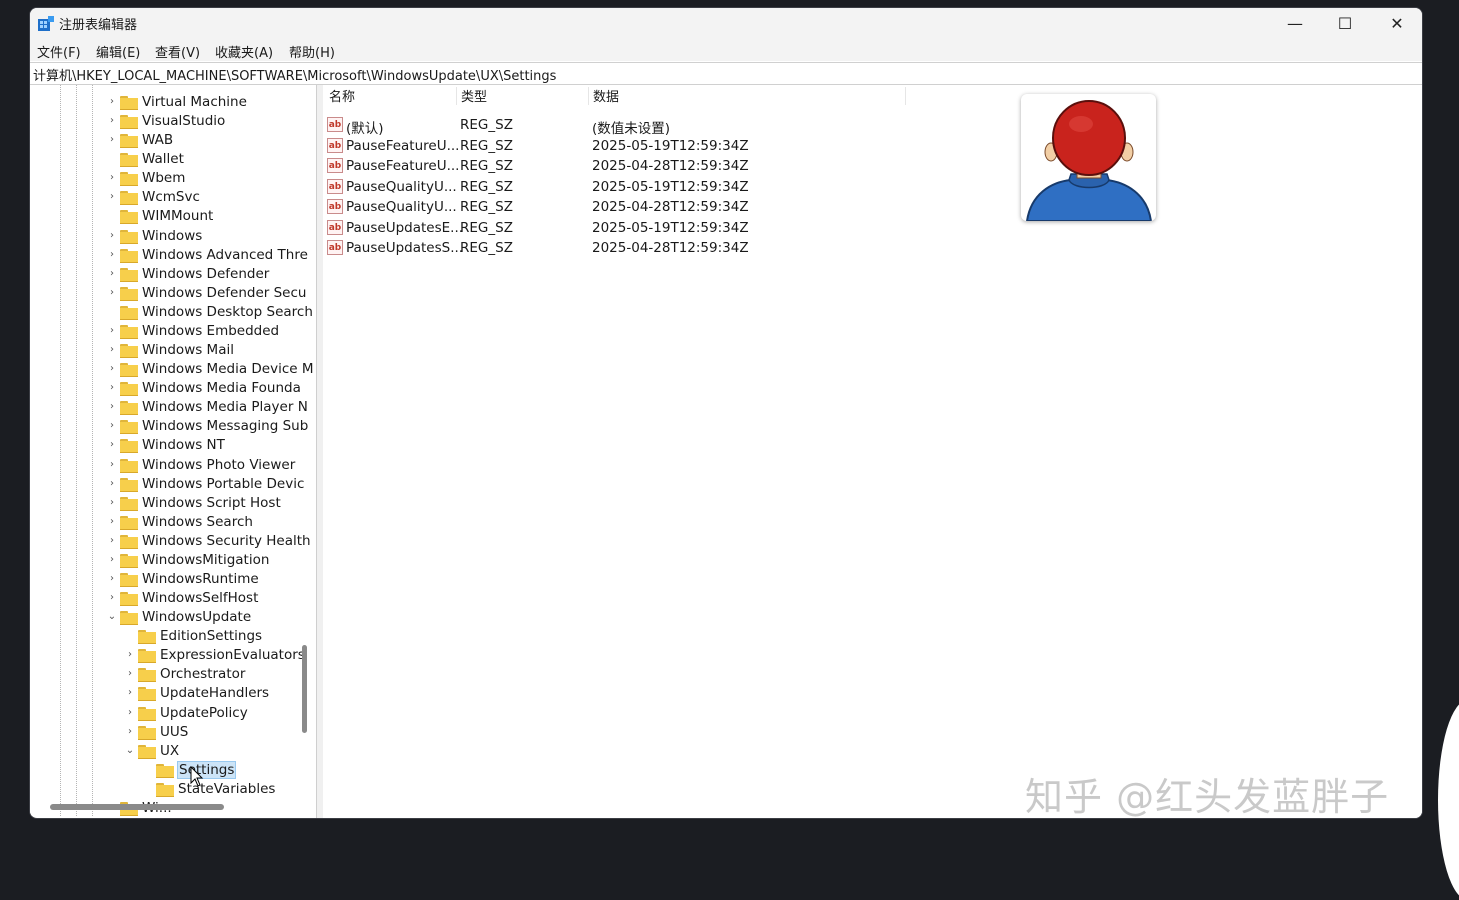  I want to click on tree-item: Windows Desktop Search, so click(172, 312).